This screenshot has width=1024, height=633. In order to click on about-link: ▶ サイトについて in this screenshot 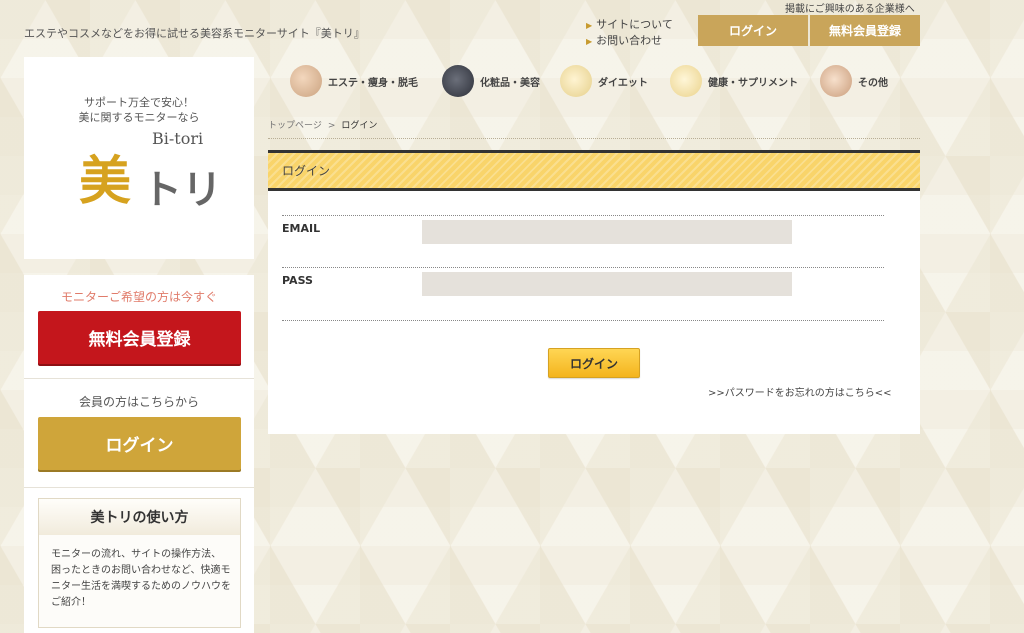, I will do `click(629, 24)`.